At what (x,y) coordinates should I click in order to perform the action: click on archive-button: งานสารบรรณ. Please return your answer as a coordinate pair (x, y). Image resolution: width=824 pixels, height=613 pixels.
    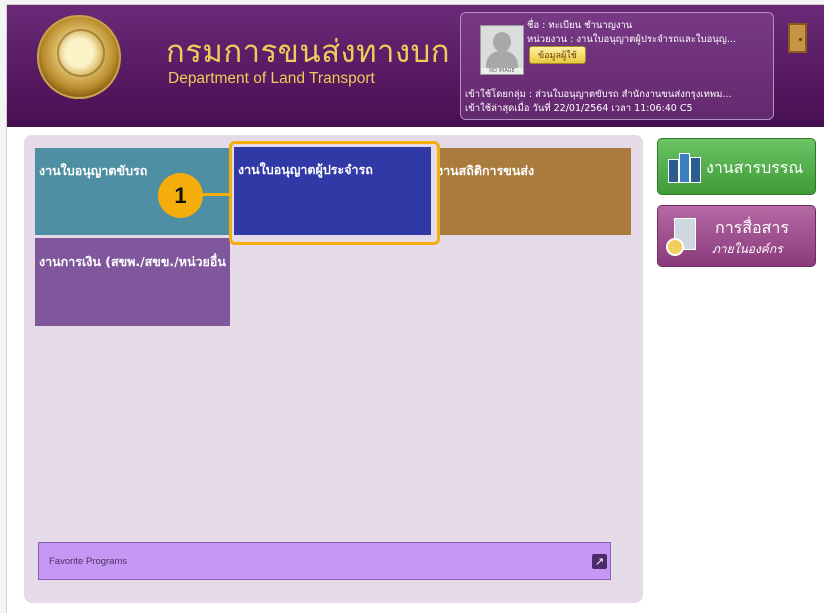
    Looking at the image, I should click on (736, 166).